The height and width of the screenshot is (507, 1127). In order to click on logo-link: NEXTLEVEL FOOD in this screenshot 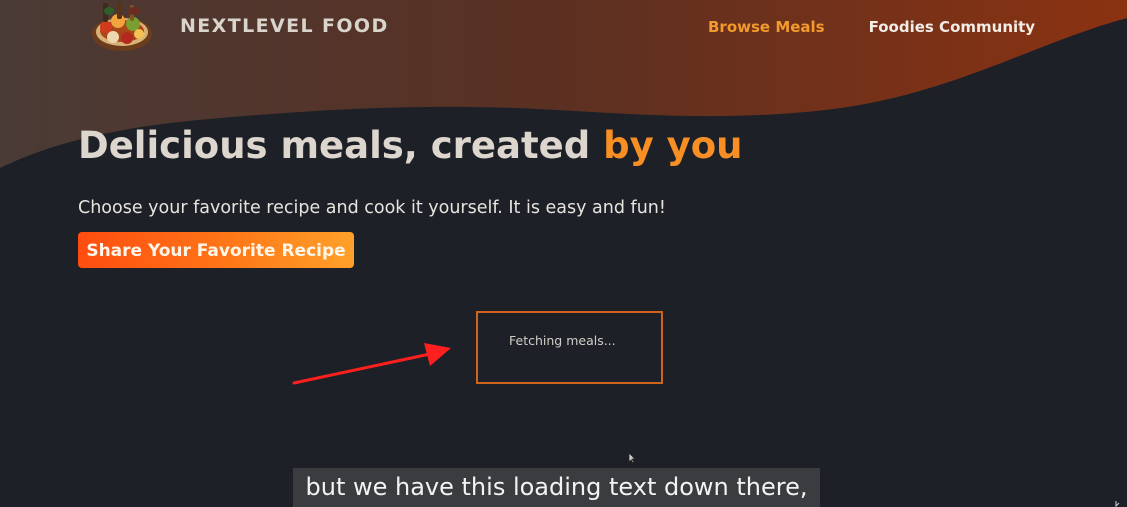, I will do `click(248, 27)`.